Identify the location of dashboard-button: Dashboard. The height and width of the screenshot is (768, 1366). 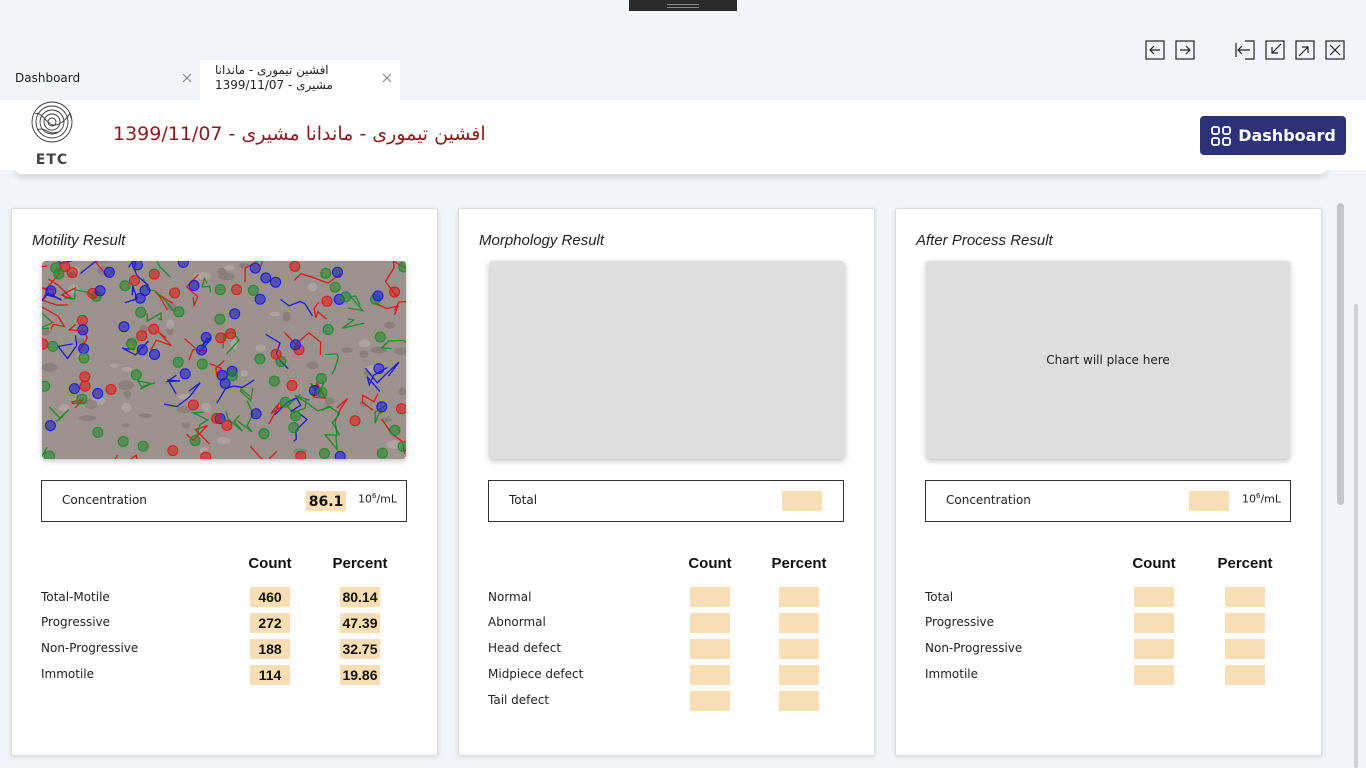
(1273, 135).